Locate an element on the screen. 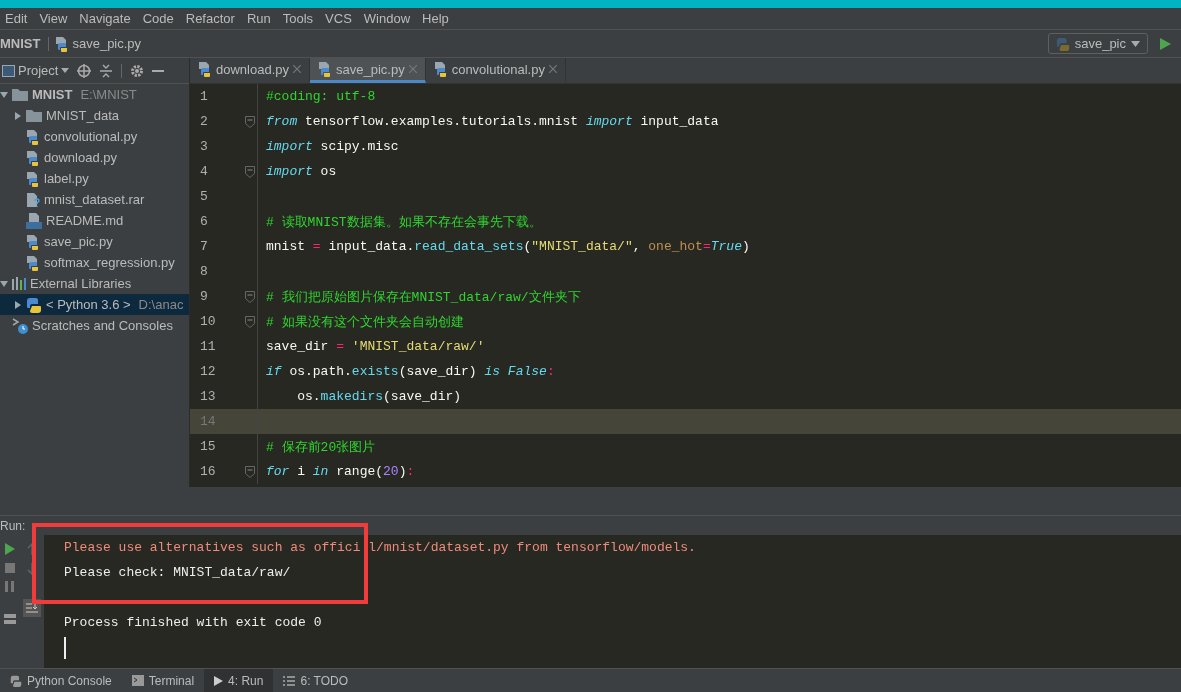  tree-item-path: D:\anac is located at coordinates (161, 304).